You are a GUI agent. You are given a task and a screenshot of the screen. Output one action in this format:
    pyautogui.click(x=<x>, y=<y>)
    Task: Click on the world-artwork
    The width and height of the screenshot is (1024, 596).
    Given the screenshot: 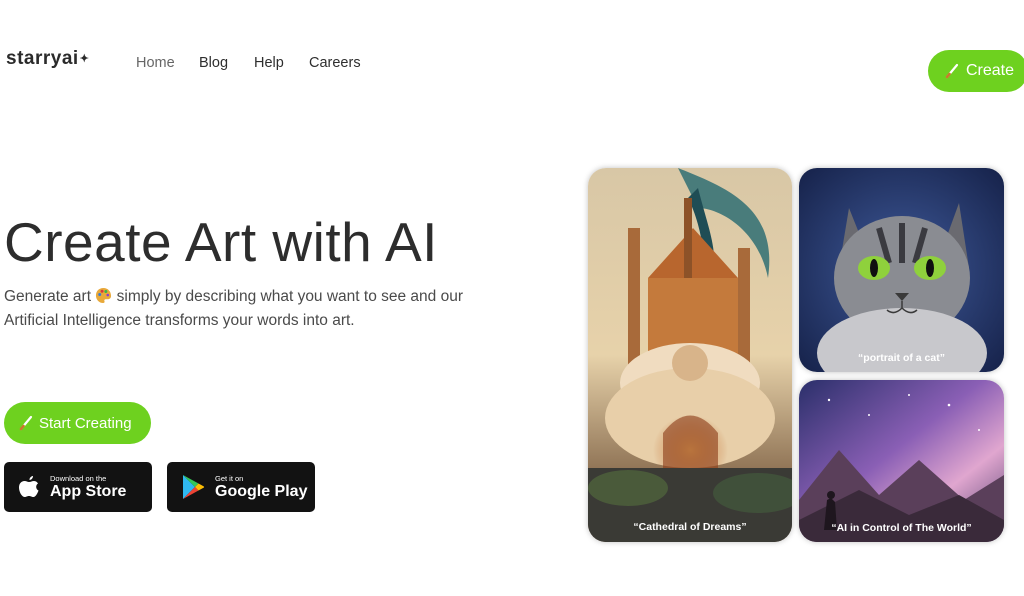 What is the action you would take?
    pyautogui.click(x=901, y=461)
    